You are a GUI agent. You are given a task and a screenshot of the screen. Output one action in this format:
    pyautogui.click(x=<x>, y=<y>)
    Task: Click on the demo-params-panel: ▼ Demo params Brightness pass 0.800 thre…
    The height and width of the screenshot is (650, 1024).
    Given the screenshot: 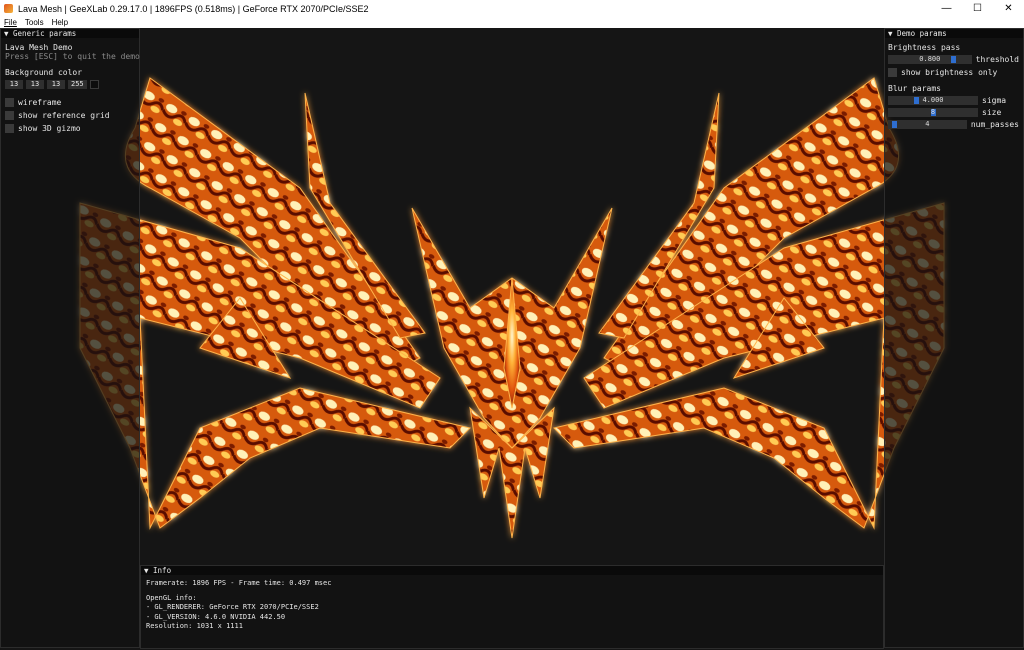 What is the action you would take?
    pyautogui.click(x=954, y=338)
    